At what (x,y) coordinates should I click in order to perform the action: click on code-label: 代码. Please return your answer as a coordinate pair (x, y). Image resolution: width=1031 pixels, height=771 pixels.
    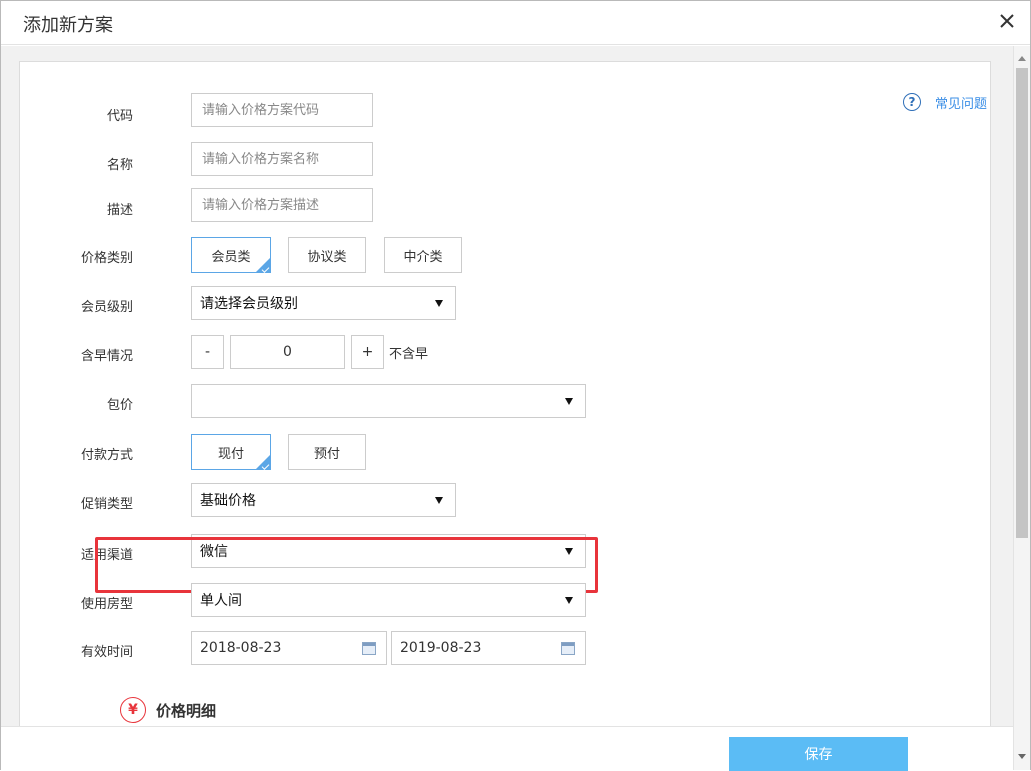
    Looking at the image, I should click on (119, 116).